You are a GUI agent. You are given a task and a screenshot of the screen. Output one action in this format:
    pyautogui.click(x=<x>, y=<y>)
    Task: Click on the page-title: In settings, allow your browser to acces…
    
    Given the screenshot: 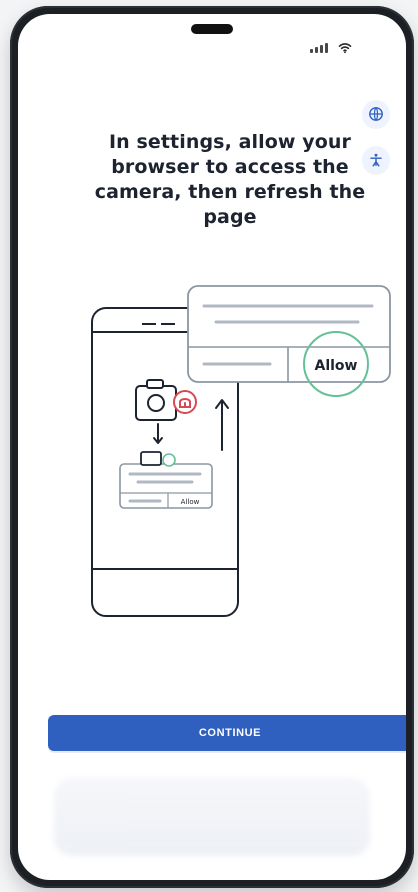 What is the action you would take?
    pyautogui.click(x=230, y=179)
    